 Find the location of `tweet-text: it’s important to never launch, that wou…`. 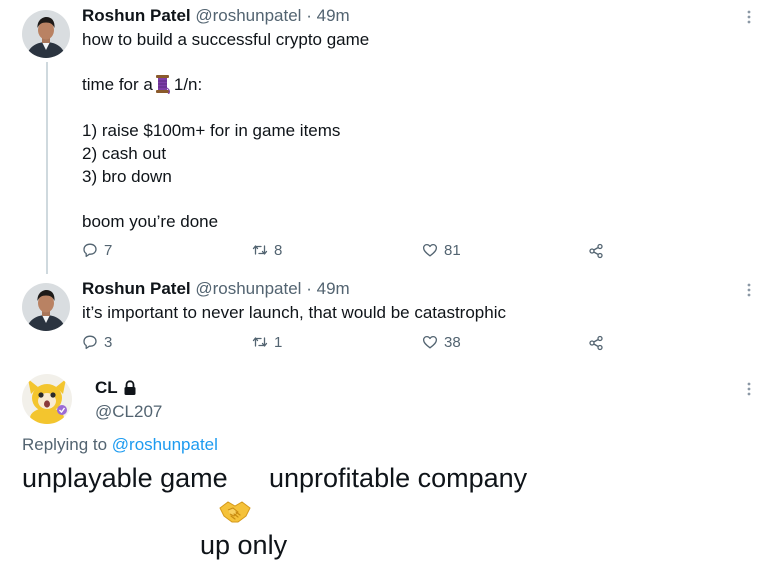

tweet-text: it’s important to never launch, that wou… is located at coordinates (294, 312).